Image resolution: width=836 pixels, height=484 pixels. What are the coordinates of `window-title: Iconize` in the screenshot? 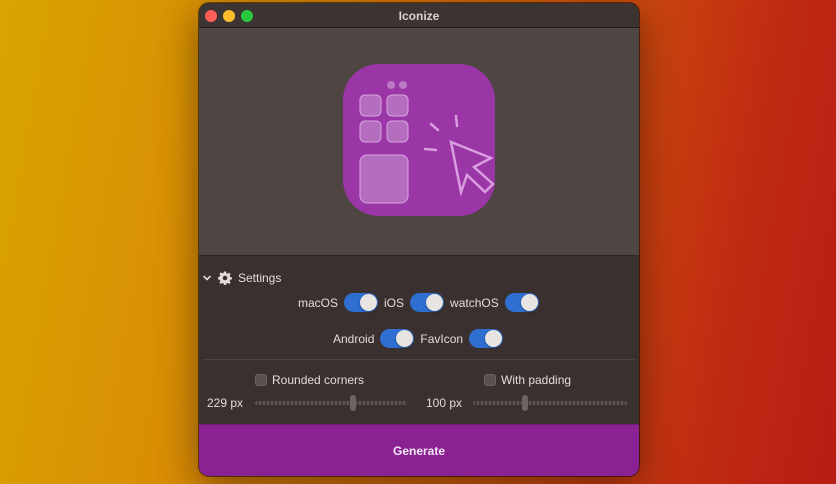 It's located at (419, 16).